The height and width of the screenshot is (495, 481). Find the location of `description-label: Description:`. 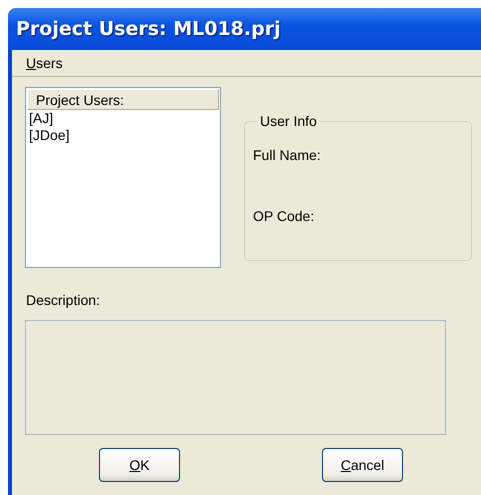

description-label: Description: is located at coordinates (63, 300).